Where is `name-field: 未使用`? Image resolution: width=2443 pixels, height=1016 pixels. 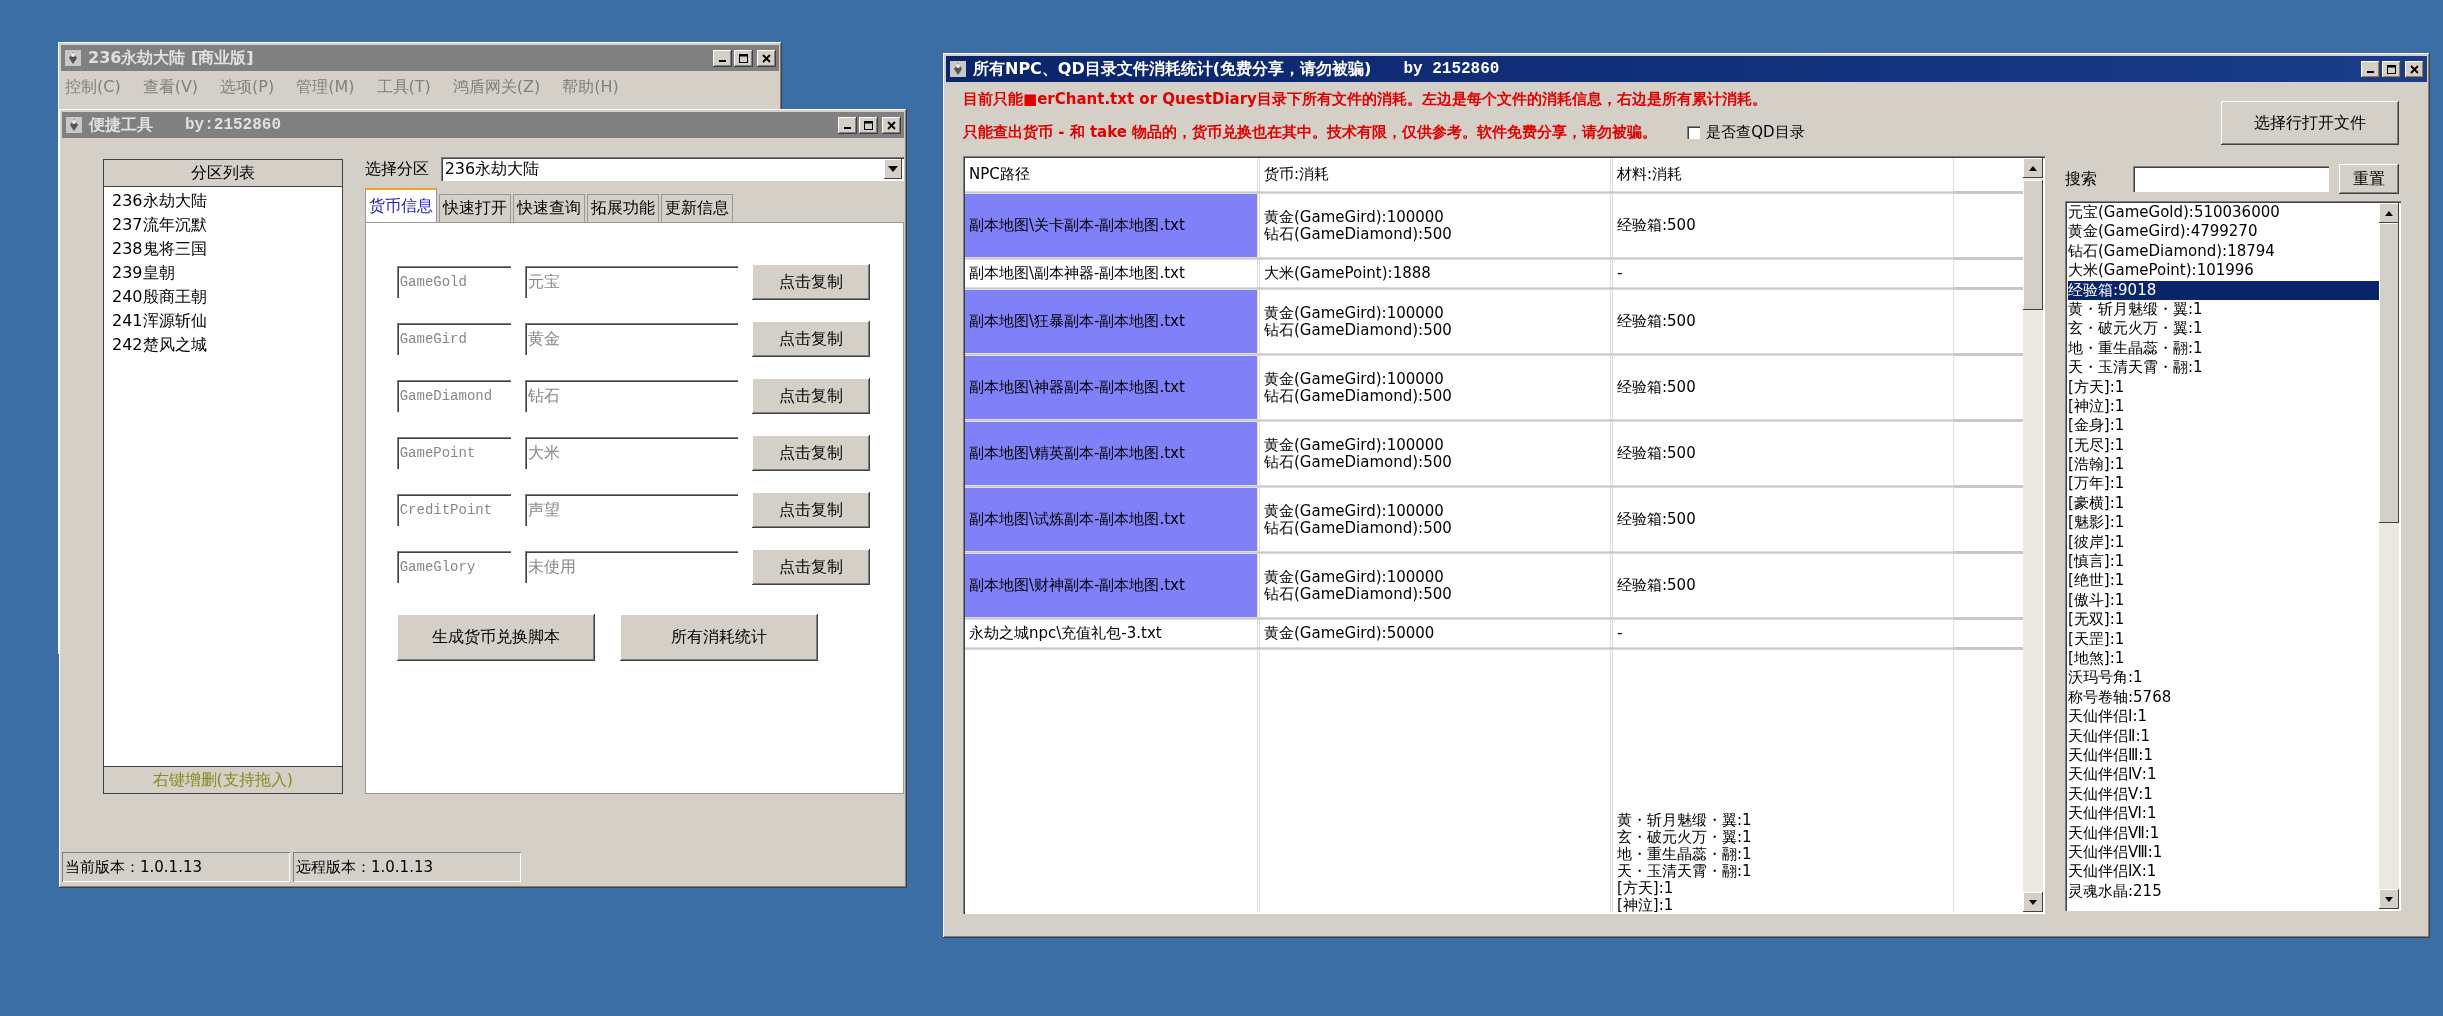 name-field: 未使用 is located at coordinates (631, 567).